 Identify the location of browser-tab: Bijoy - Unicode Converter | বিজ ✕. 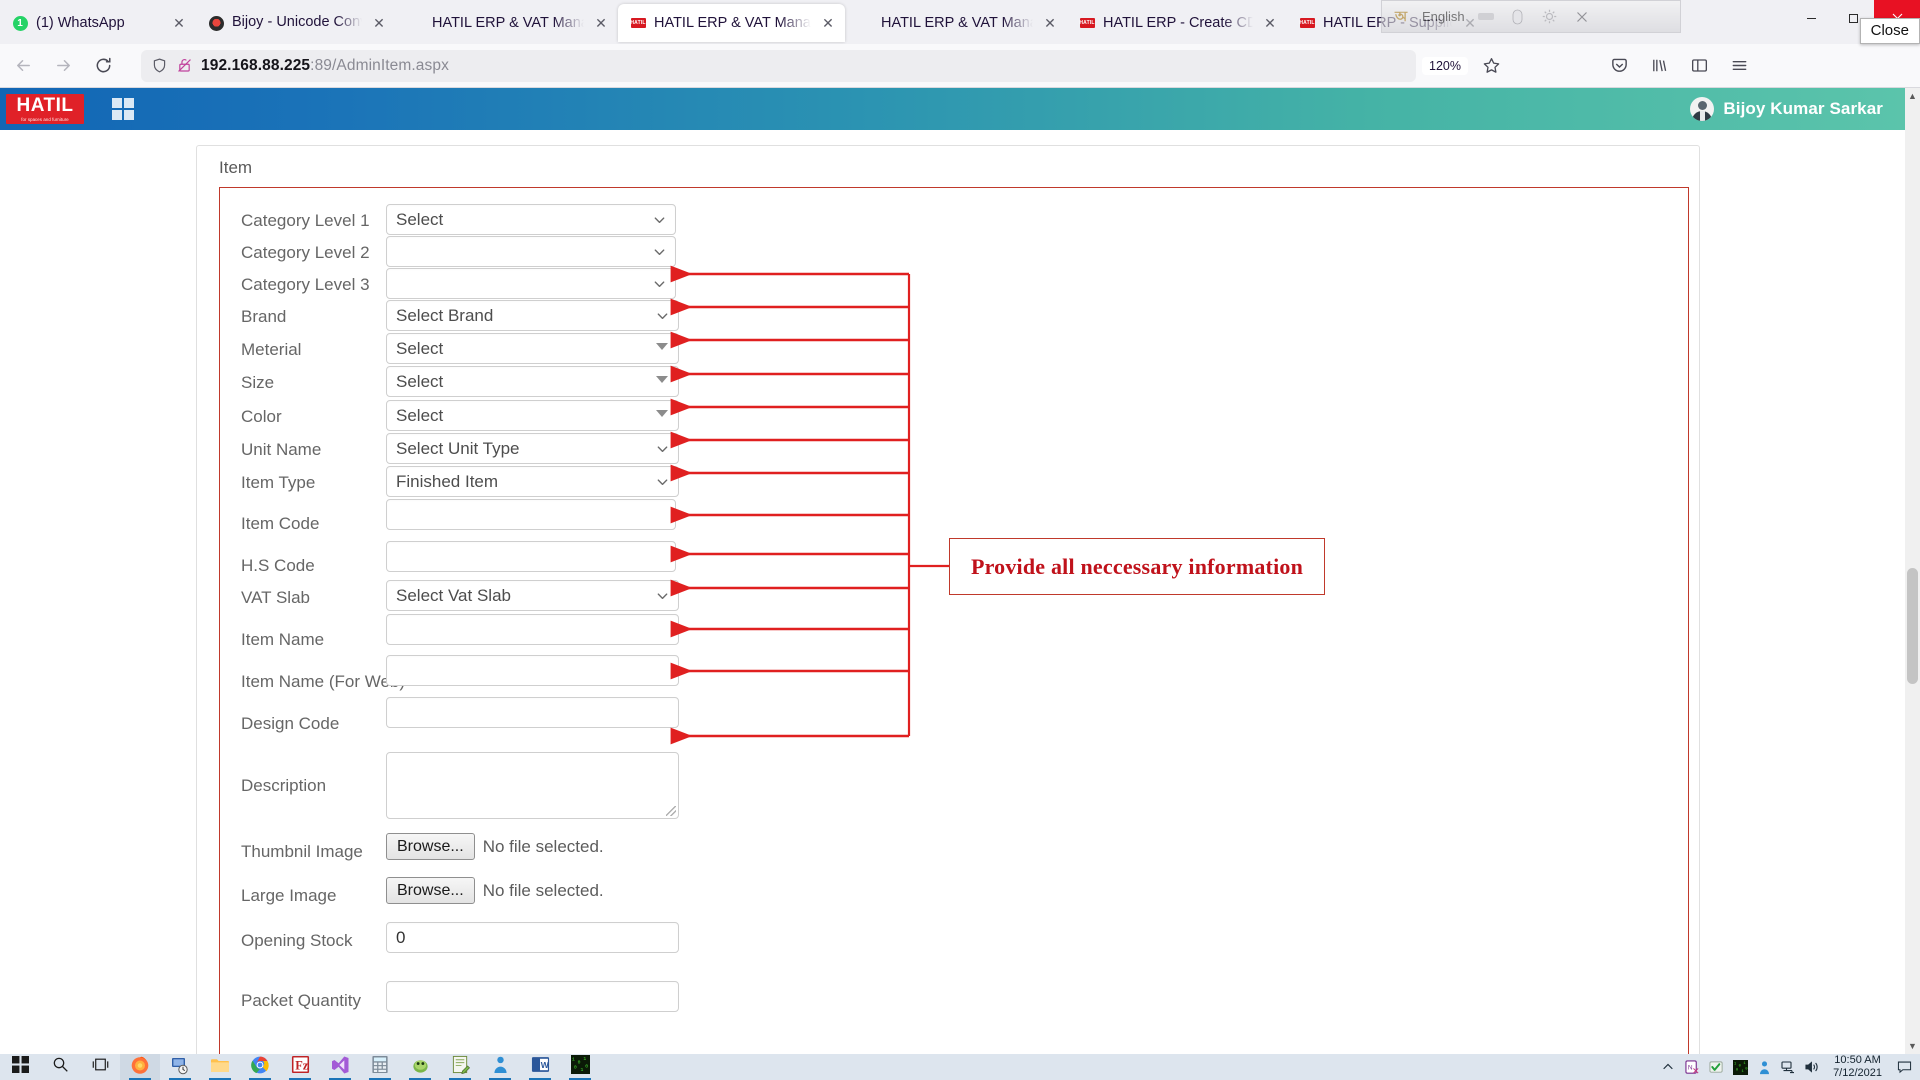
(296, 23).